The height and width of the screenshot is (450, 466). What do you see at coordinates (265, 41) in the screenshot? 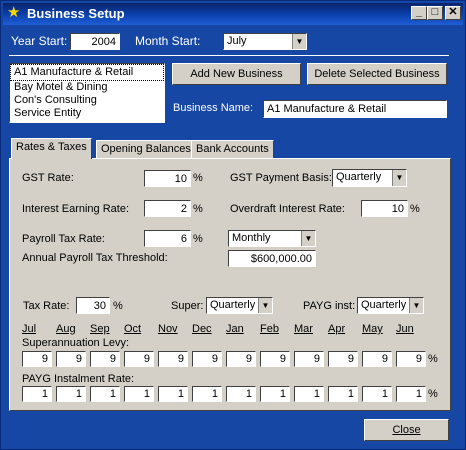
I see `month-start-select: July ▼` at bounding box center [265, 41].